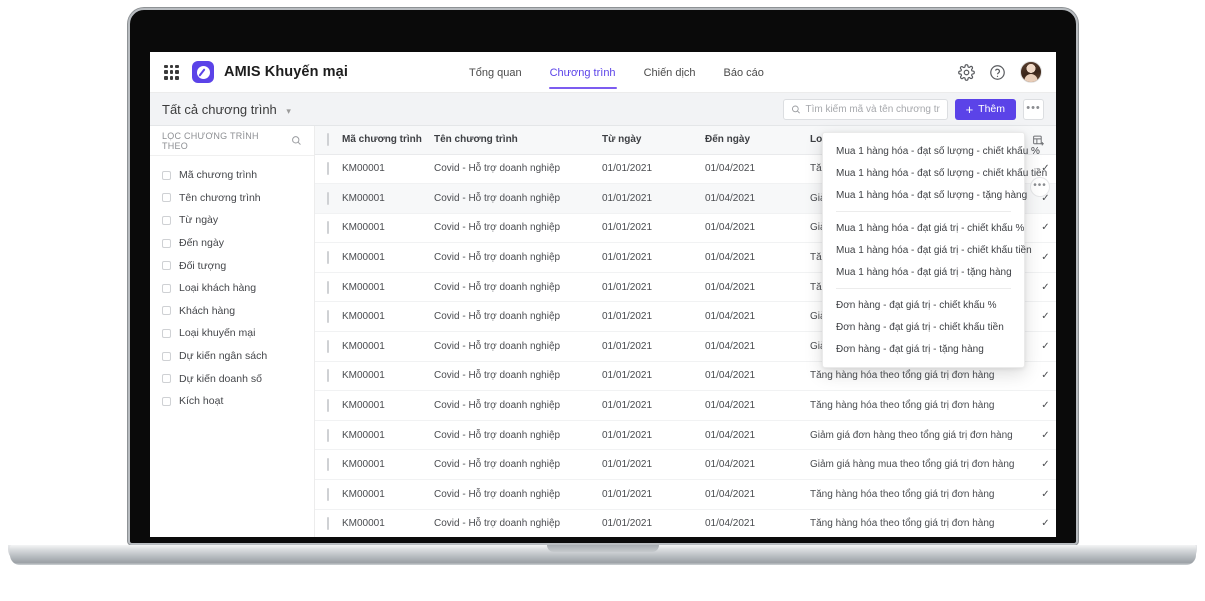 The width and height of the screenshot is (1205, 601). What do you see at coordinates (923, 327) in the screenshot?
I see `dropdown-item-order-discount-amount: Đơn hàng - đạt giá trị - chiết khấu tiền` at bounding box center [923, 327].